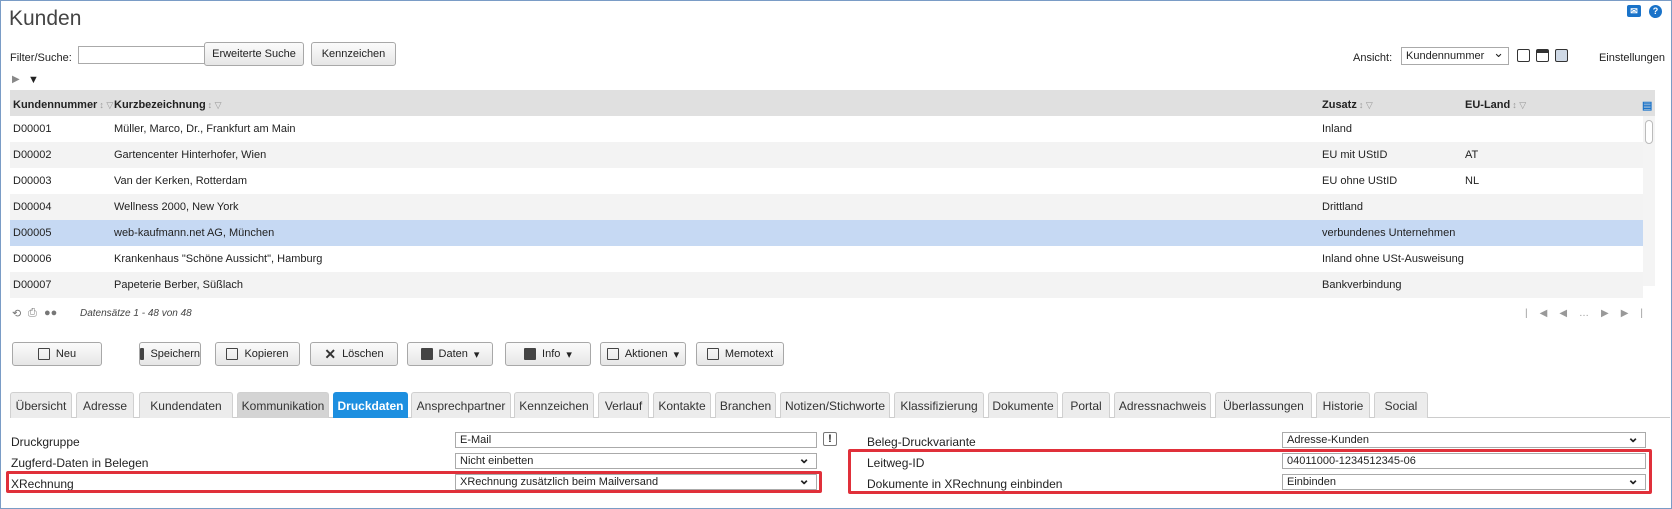 This screenshot has height=509, width=1672. Describe the element at coordinates (1523, 55) in the screenshot. I see `layout-single-icon` at that location.